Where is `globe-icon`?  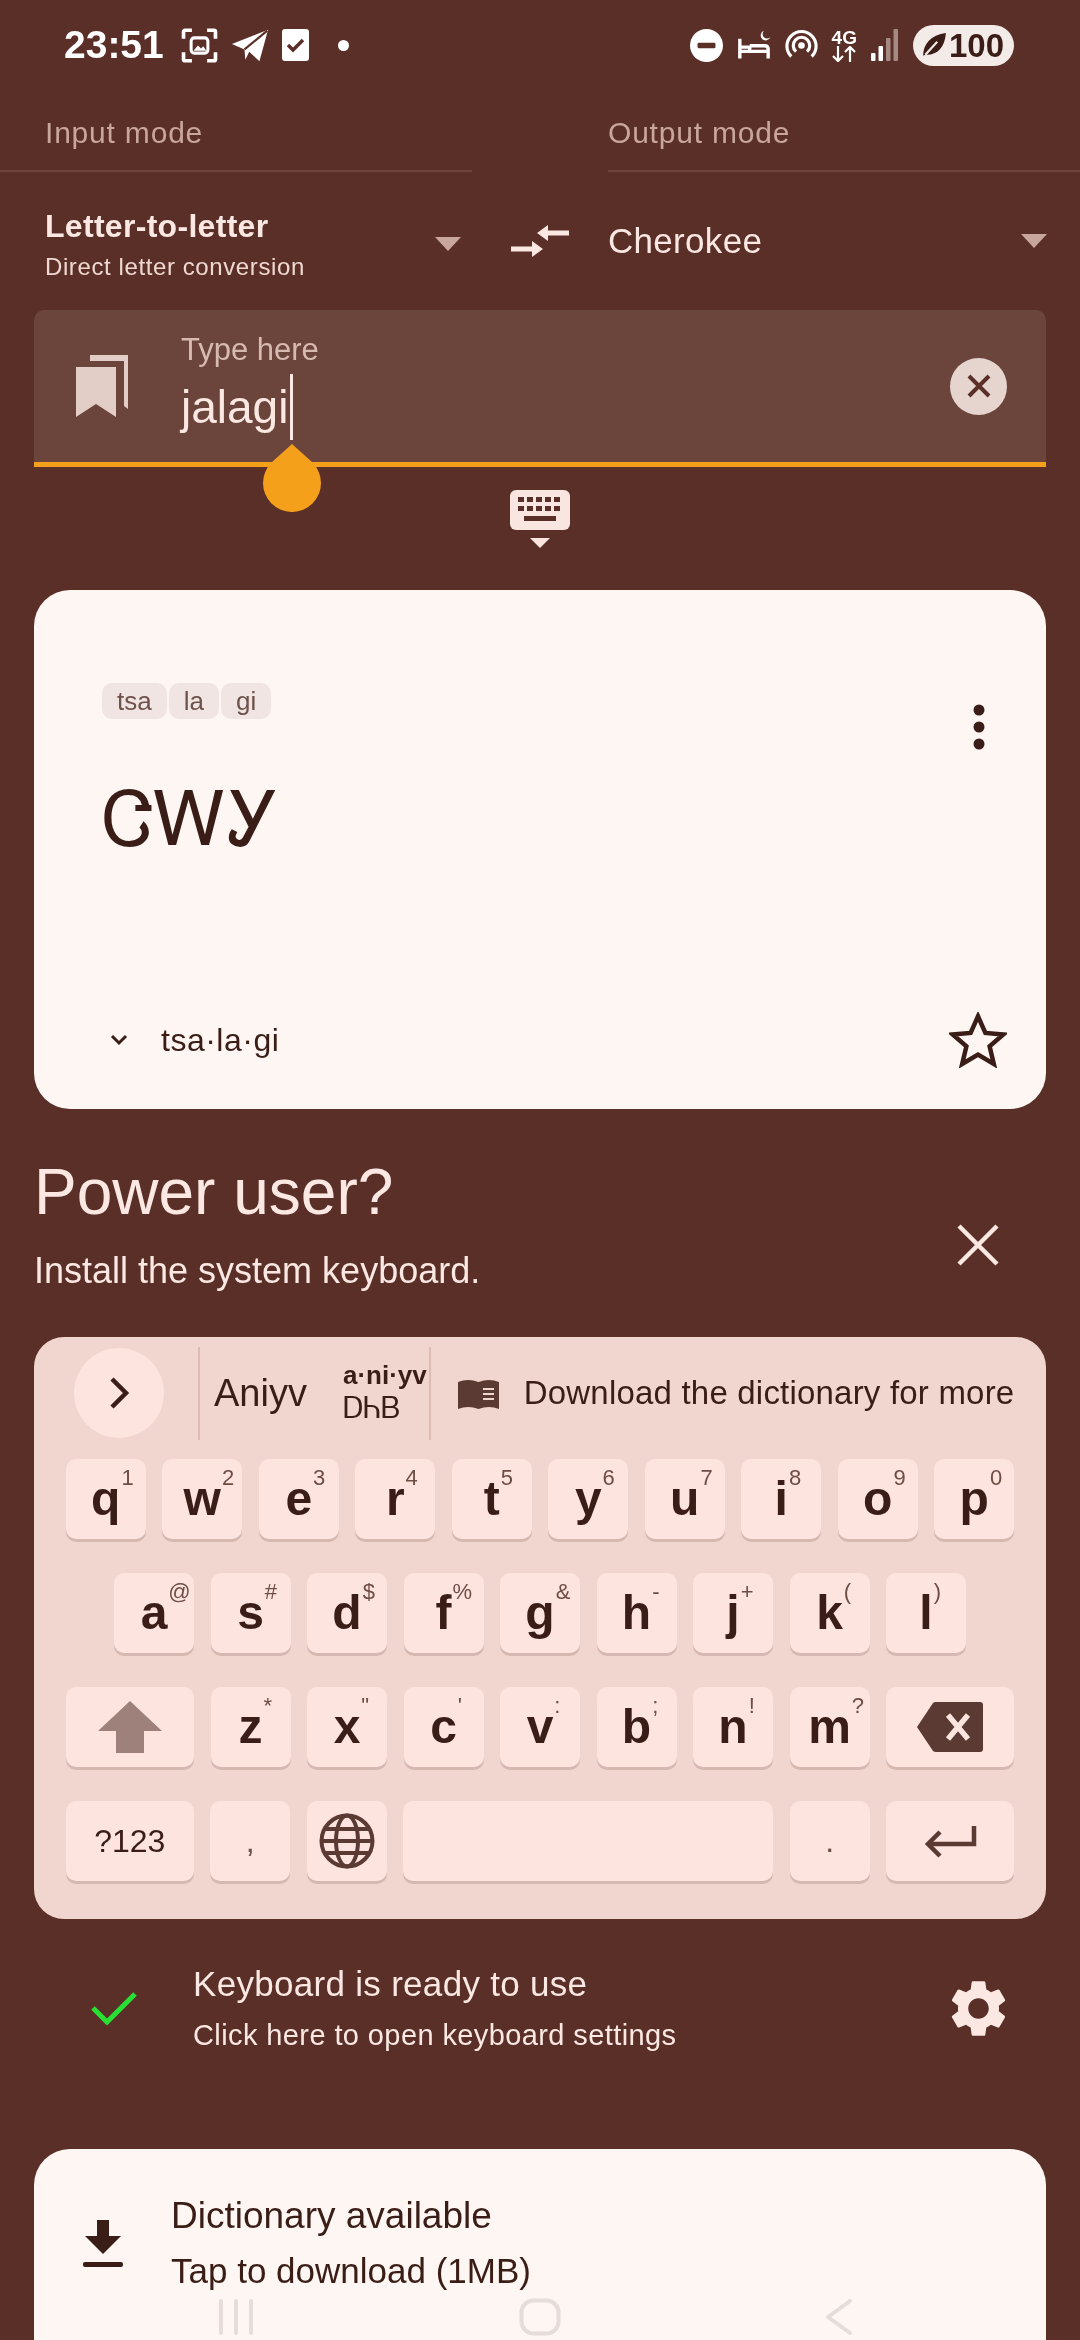 globe-icon is located at coordinates (346, 1841).